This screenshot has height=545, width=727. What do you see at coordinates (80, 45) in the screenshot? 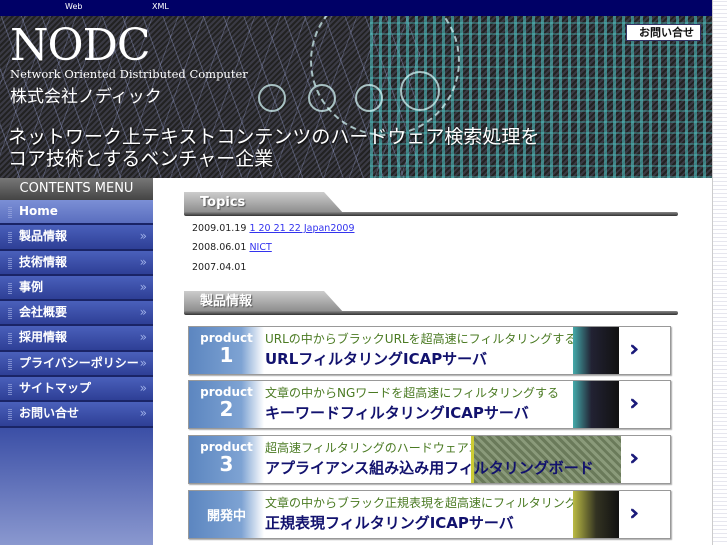
I see `logo: NODC` at bounding box center [80, 45].